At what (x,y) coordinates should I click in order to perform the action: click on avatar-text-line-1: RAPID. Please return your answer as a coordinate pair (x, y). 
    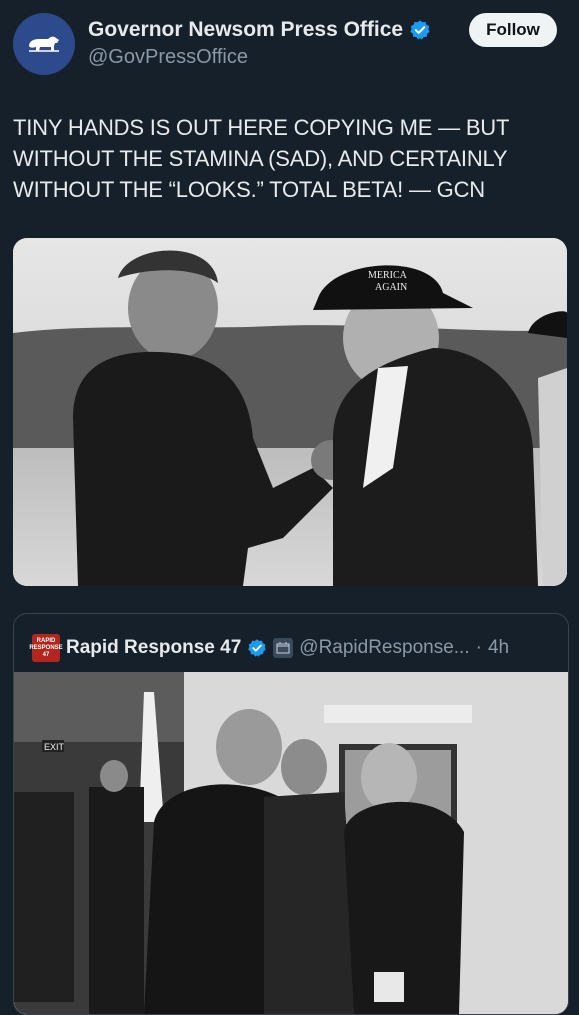
    Looking at the image, I should click on (46, 640).